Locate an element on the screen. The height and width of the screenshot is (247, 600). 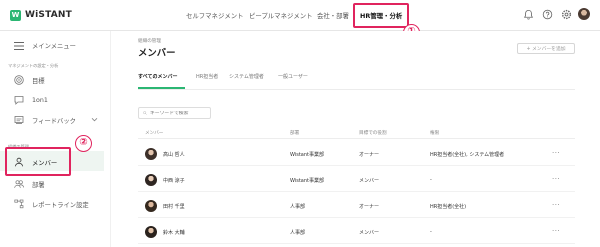
table-header: メンバー 部署 目標での役割 権限 is located at coordinates (356, 134).